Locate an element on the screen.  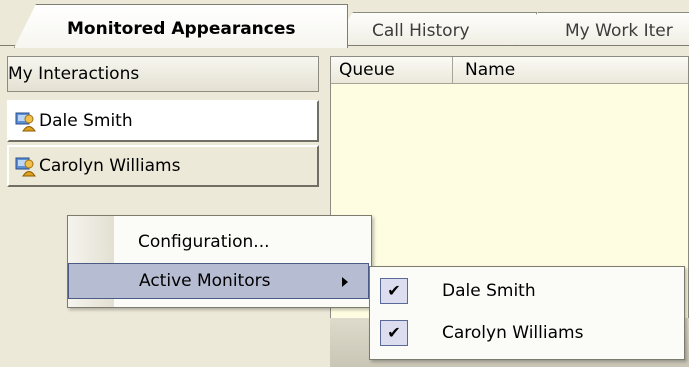
menu-item-active-monitors: Active Monitors is located at coordinates (218, 281).